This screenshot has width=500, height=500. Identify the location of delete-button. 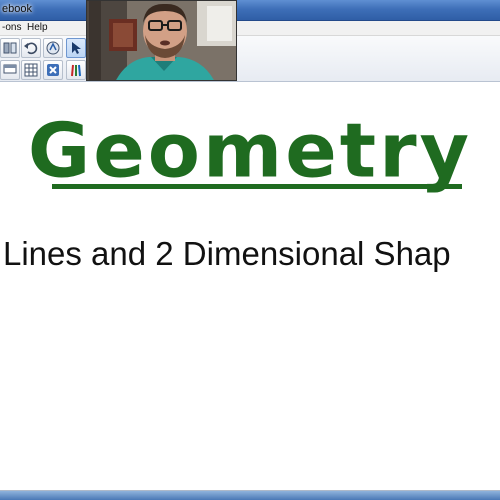
(53, 70).